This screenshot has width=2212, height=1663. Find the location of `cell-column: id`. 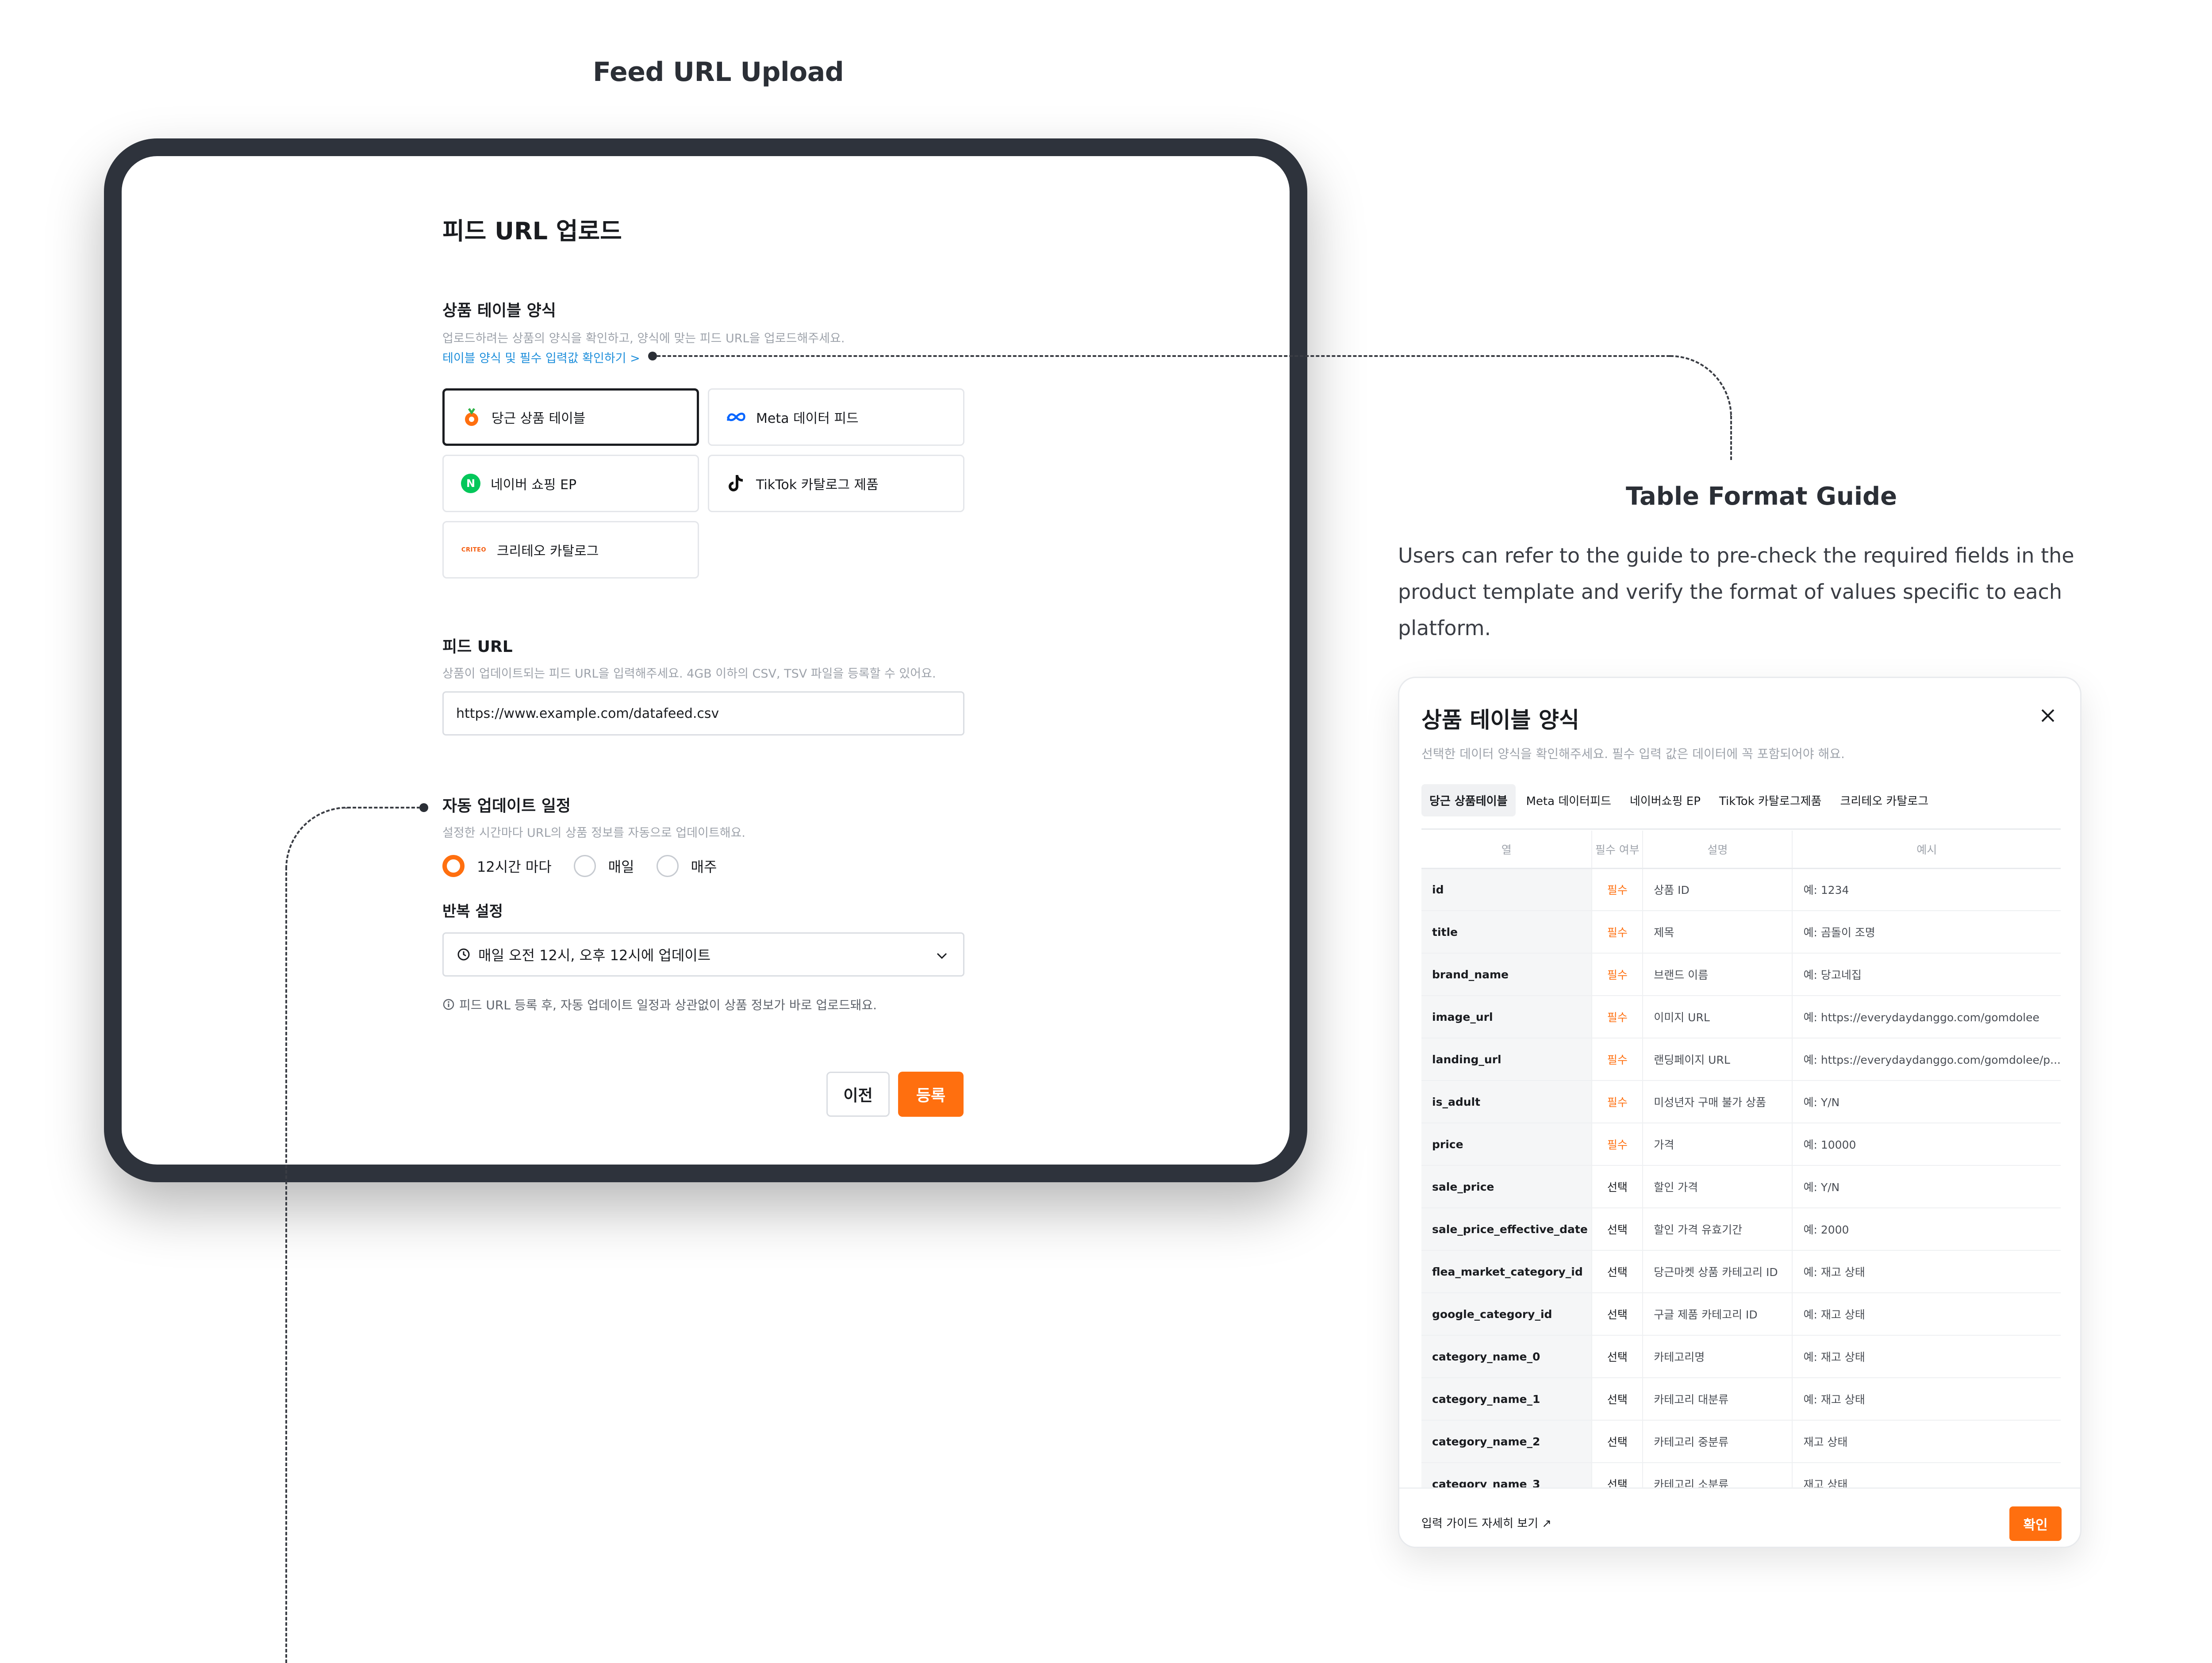

cell-column: id is located at coordinates (1507, 890).